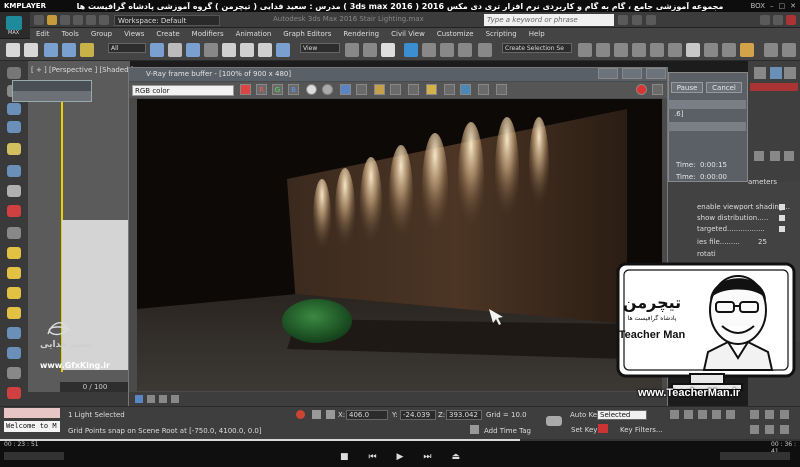 The image size is (800, 467). Describe the element at coordinates (765, 20) in the screenshot. I see `window-minimize-icon` at that location.